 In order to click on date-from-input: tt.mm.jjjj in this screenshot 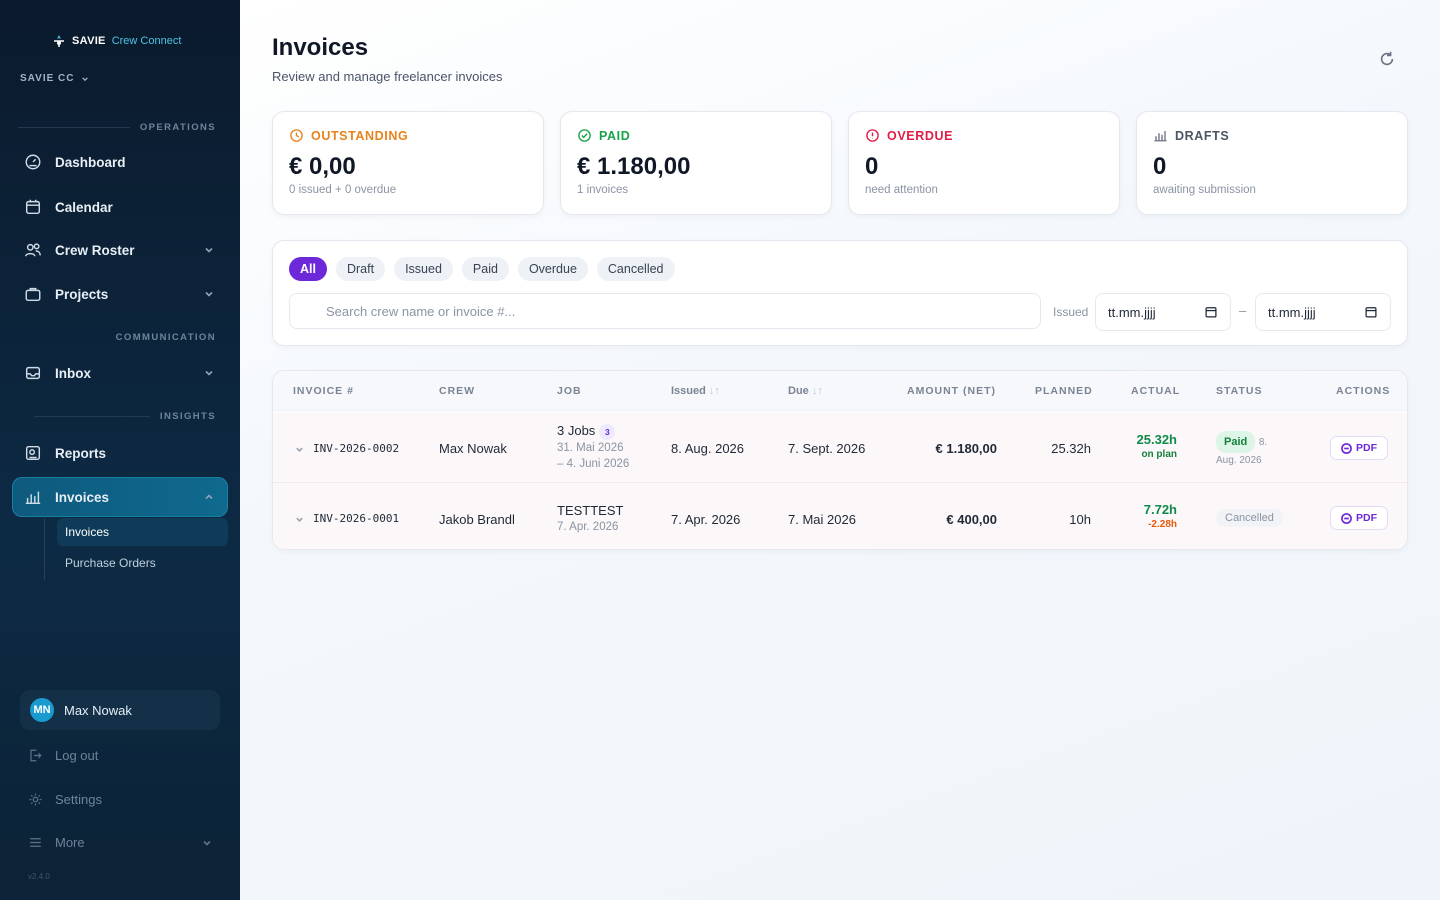, I will do `click(1163, 312)`.